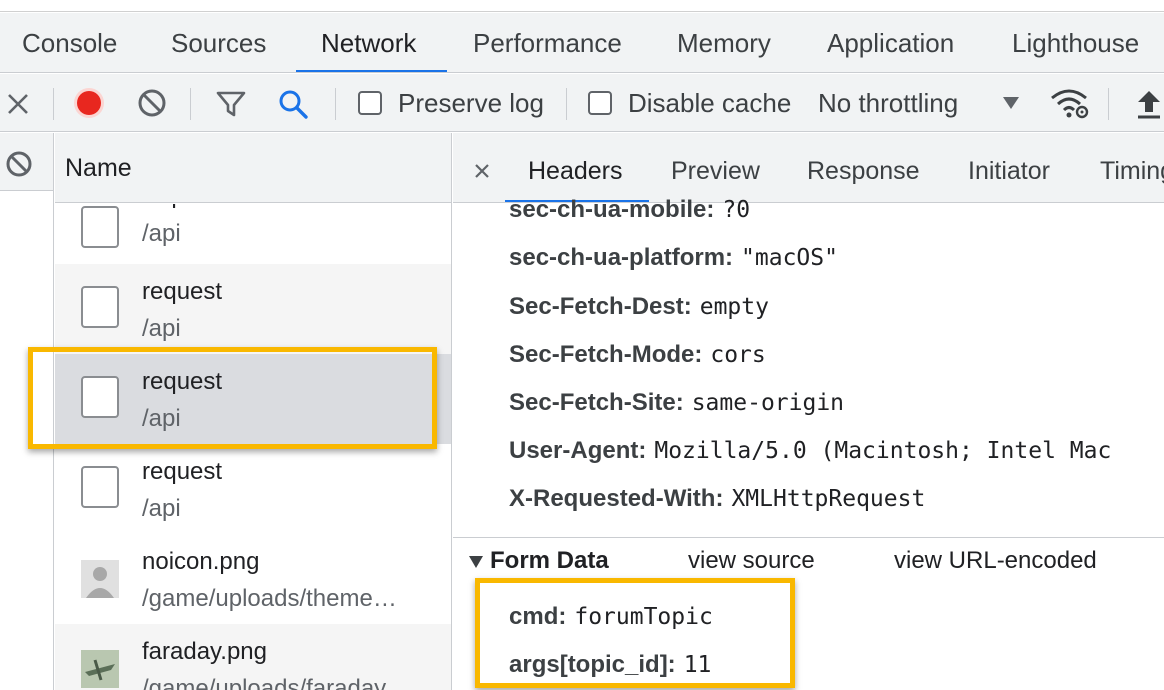  Describe the element at coordinates (575, 167) in the screenshot. I see `tab-headers: Headers` at that location.